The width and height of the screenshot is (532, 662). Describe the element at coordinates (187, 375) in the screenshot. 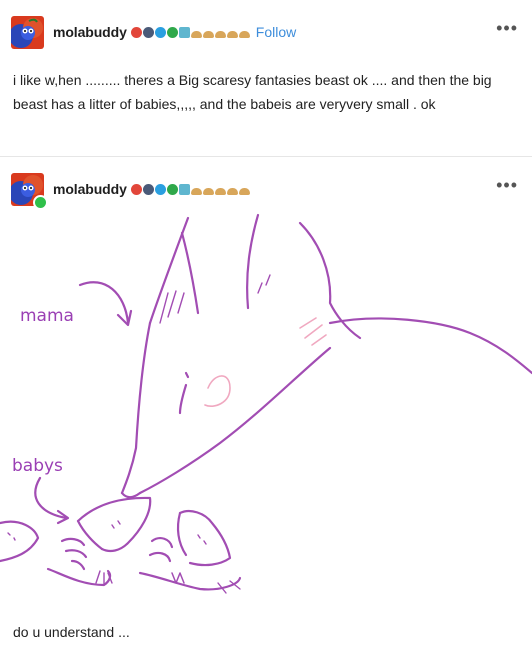

I see `beast-eye-dash` at that location.